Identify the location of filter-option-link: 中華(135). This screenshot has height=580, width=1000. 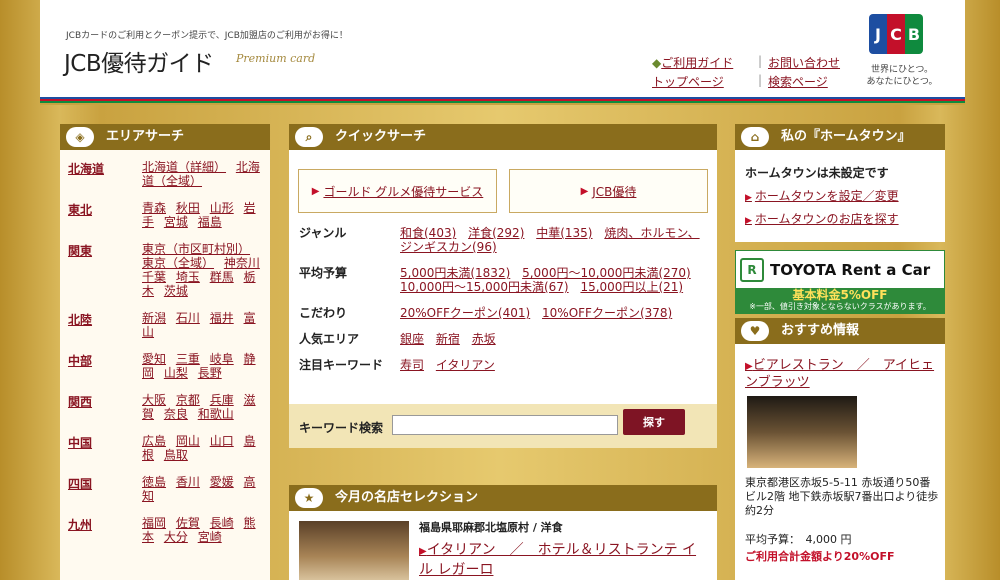
(564, 233).